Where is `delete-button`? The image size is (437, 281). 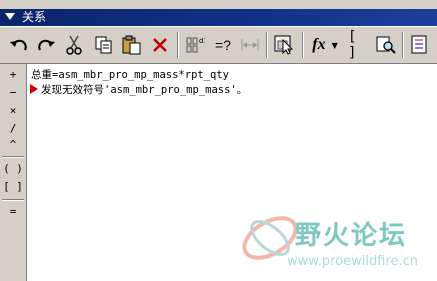 delete-button is located at coordinates (160, 45).